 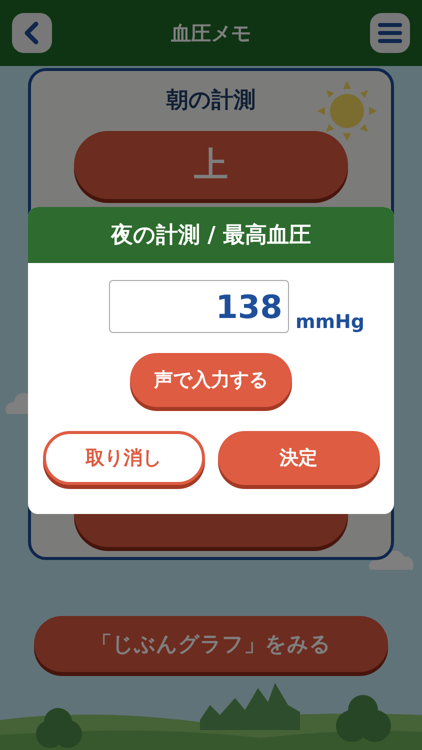 I want to click on pressure-input: 138, so click(x=199, y=306).